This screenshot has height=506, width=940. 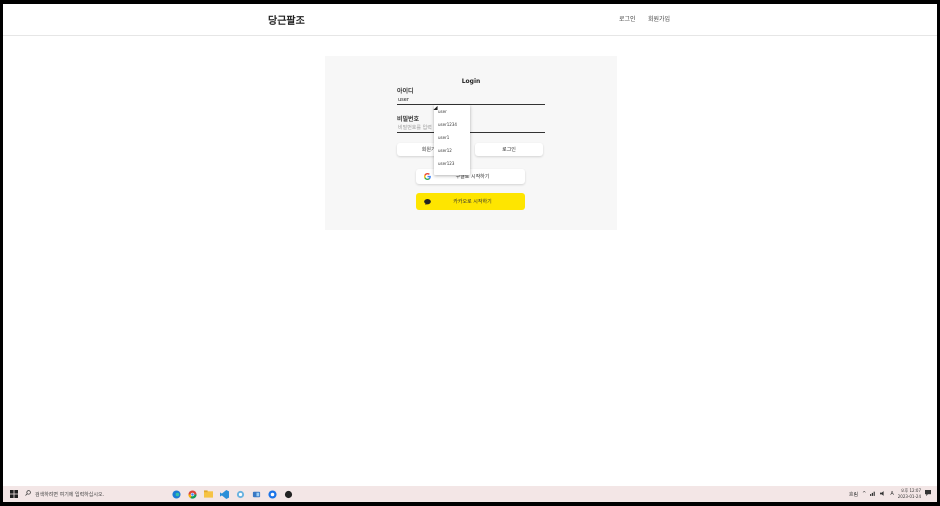 What do you see at coordinates (176, 494) in the screenshot?
I see `app-edge-icon` at bounding box center [176, 494].